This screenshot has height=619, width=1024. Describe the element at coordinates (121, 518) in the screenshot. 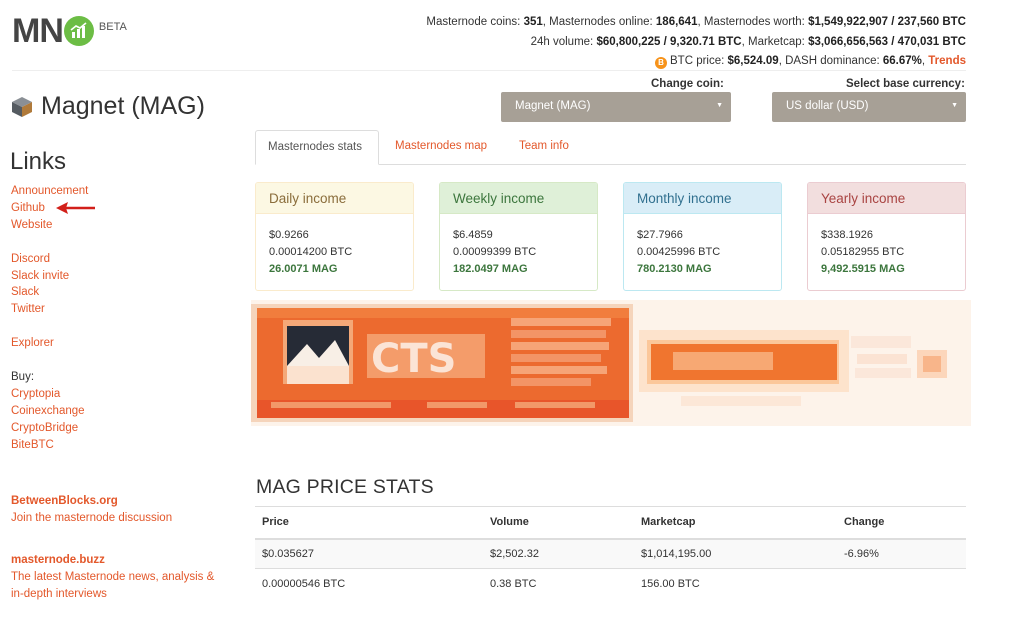

I see `link-masternode-discussion: Join the masternode discussion` at that location.